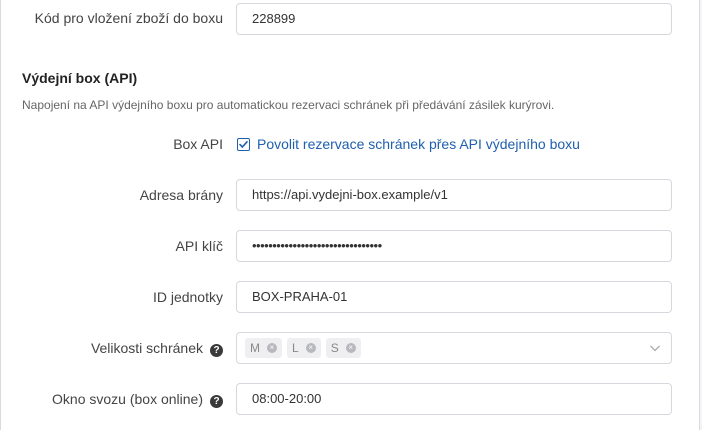 This screenshot has height=430, width=702. I want to click on unit-id-label: ID jednotky, so click(187, 297).